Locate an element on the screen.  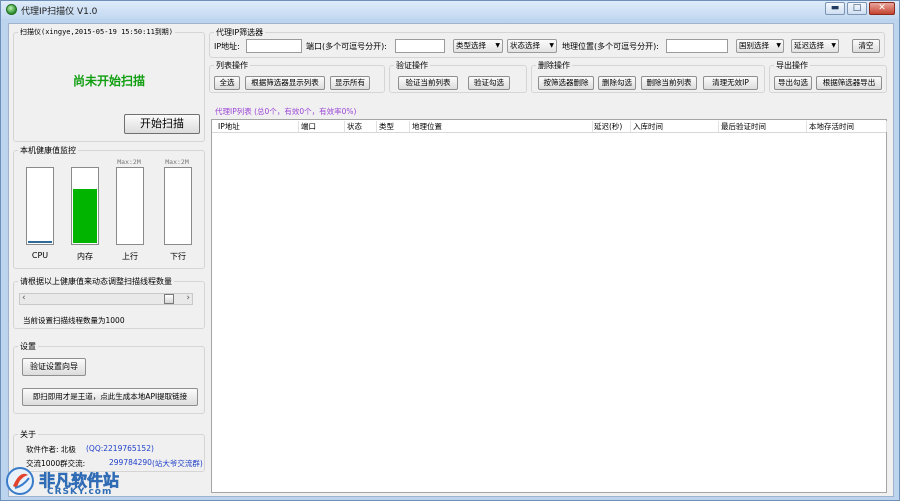
cpu-meter-label: CPU is located at coordinates (40, 255).